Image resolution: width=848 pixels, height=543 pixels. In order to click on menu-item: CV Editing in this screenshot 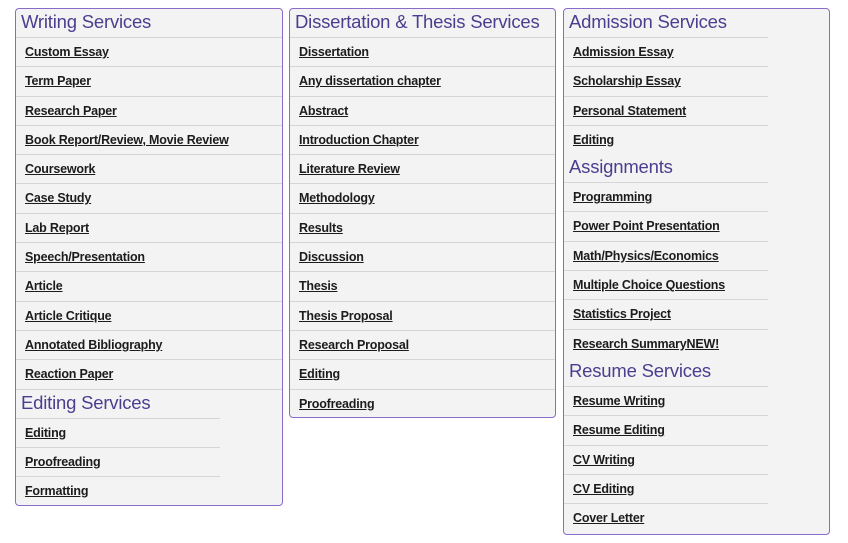, I will do `click(666, 488)`.